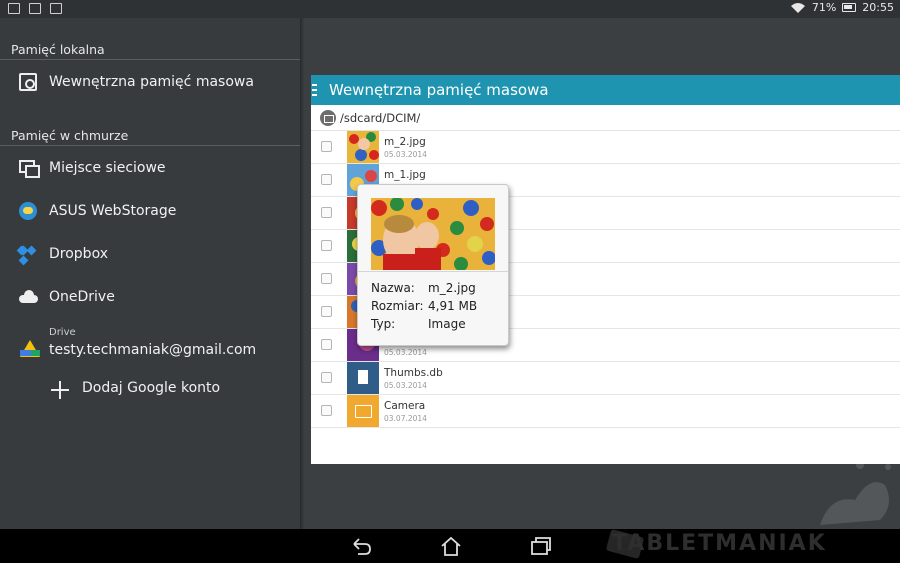 This screenshot has height=563, width=900. What do you see at coordinates (70, 135) in the screenshot?
I see `cloud-storage-header: Pamięć w chmurze` at bounding box center [70, 135].